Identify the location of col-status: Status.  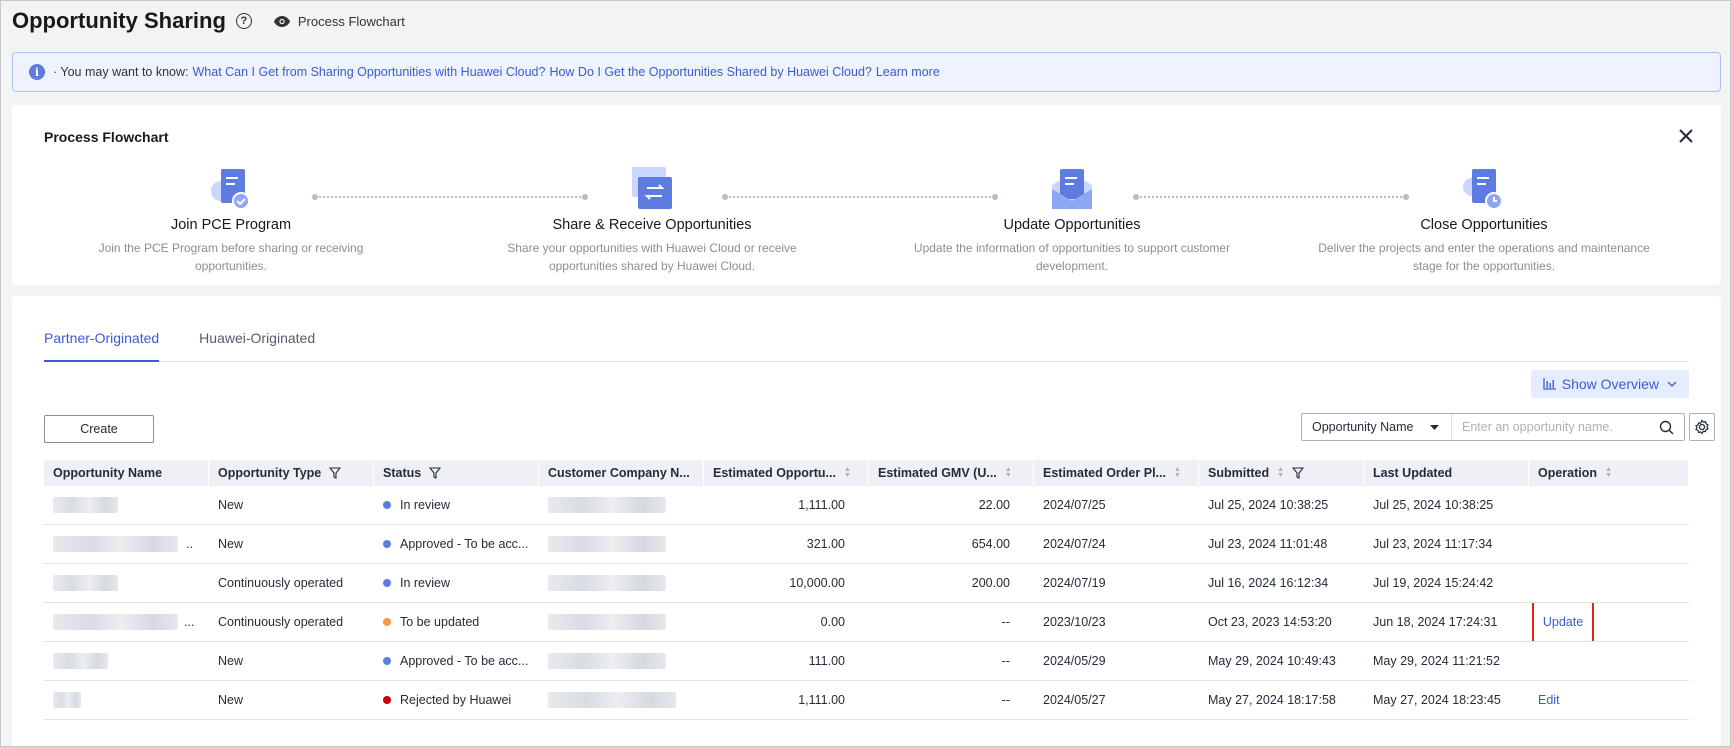
(456, 473).